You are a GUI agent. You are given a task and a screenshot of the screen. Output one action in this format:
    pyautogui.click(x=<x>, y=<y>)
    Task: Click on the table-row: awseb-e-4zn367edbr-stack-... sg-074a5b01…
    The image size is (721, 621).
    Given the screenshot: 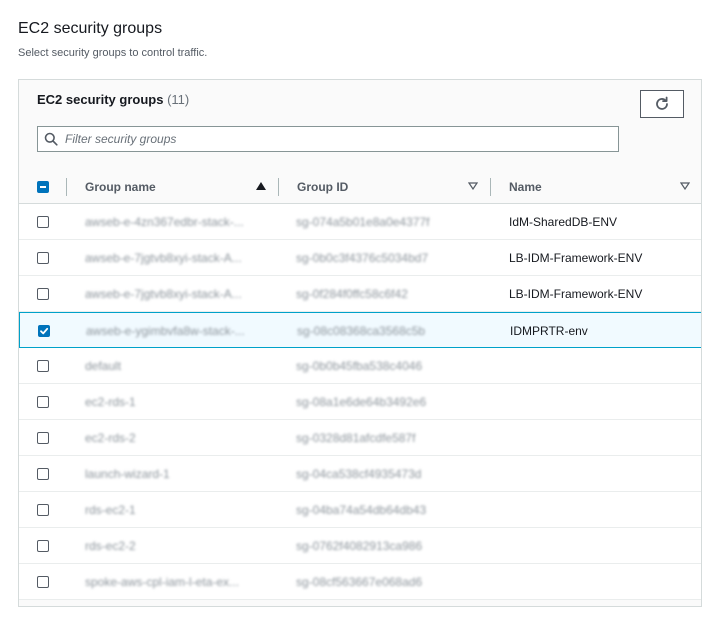 What is the action you would take?
    pyautogui.click(x=360, y=222)
    